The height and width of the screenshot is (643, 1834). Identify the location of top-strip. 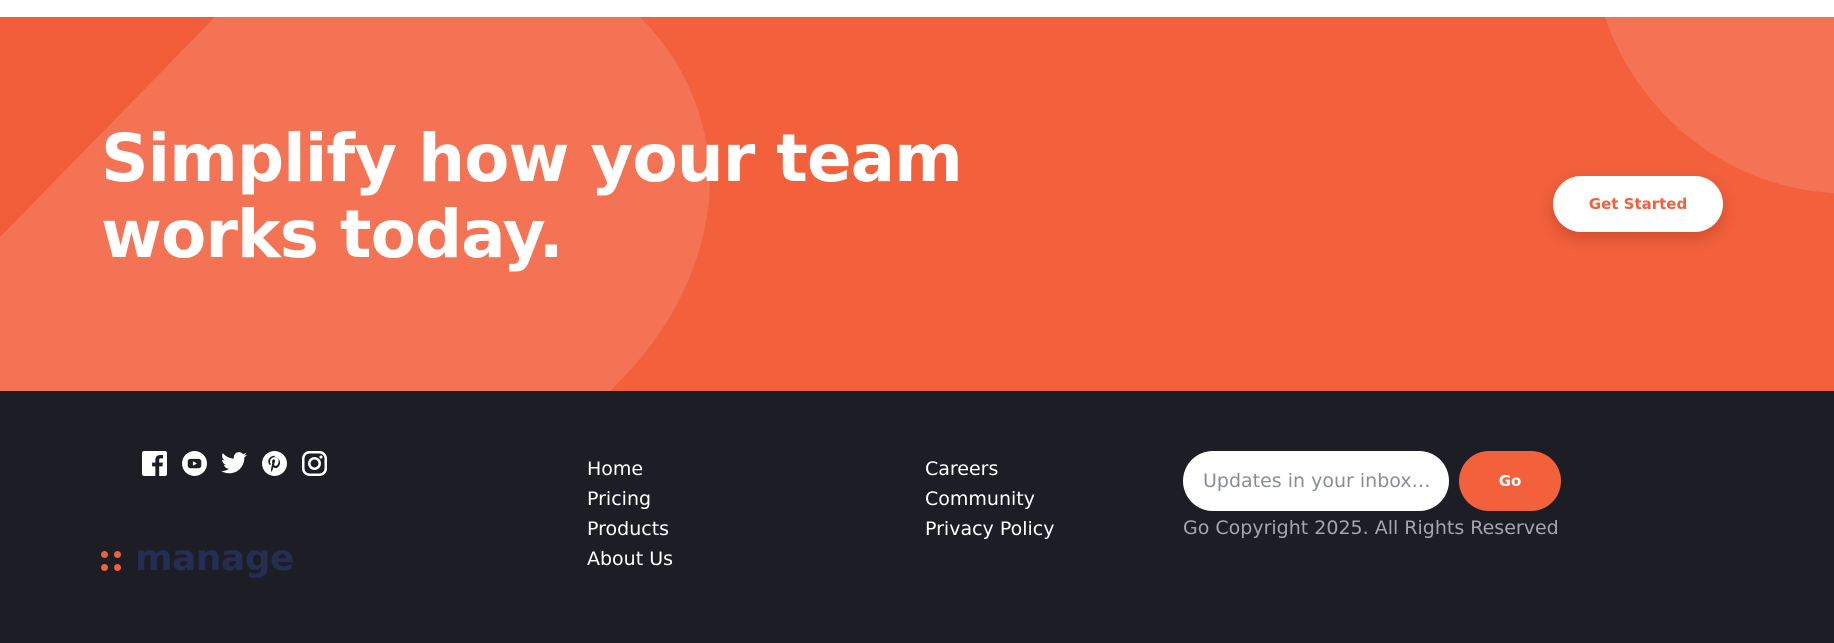
(917, 8).